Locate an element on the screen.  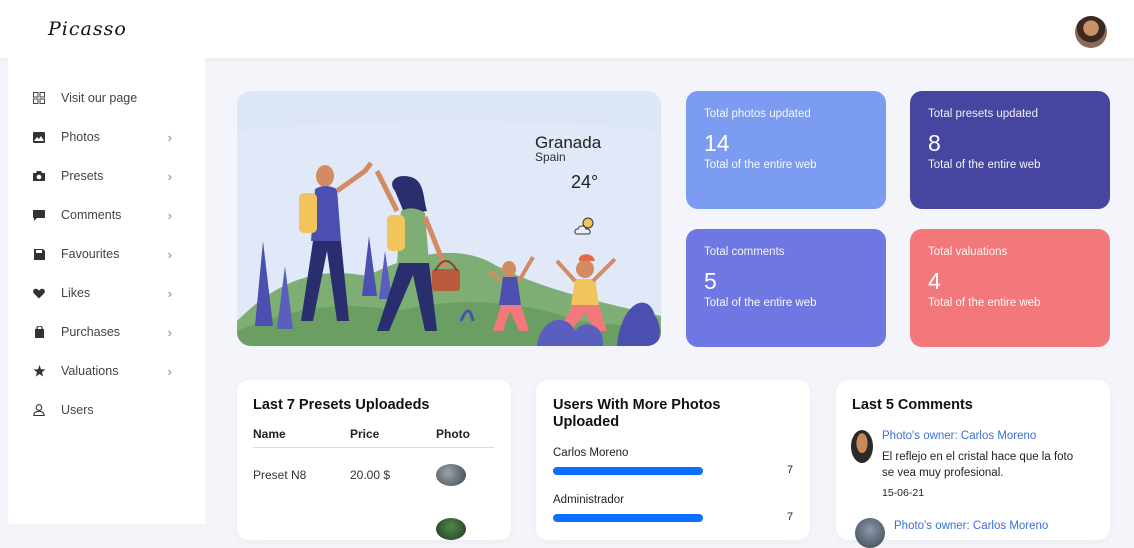
preset-price: 20.00 $ is located at coordinates (370, 475).